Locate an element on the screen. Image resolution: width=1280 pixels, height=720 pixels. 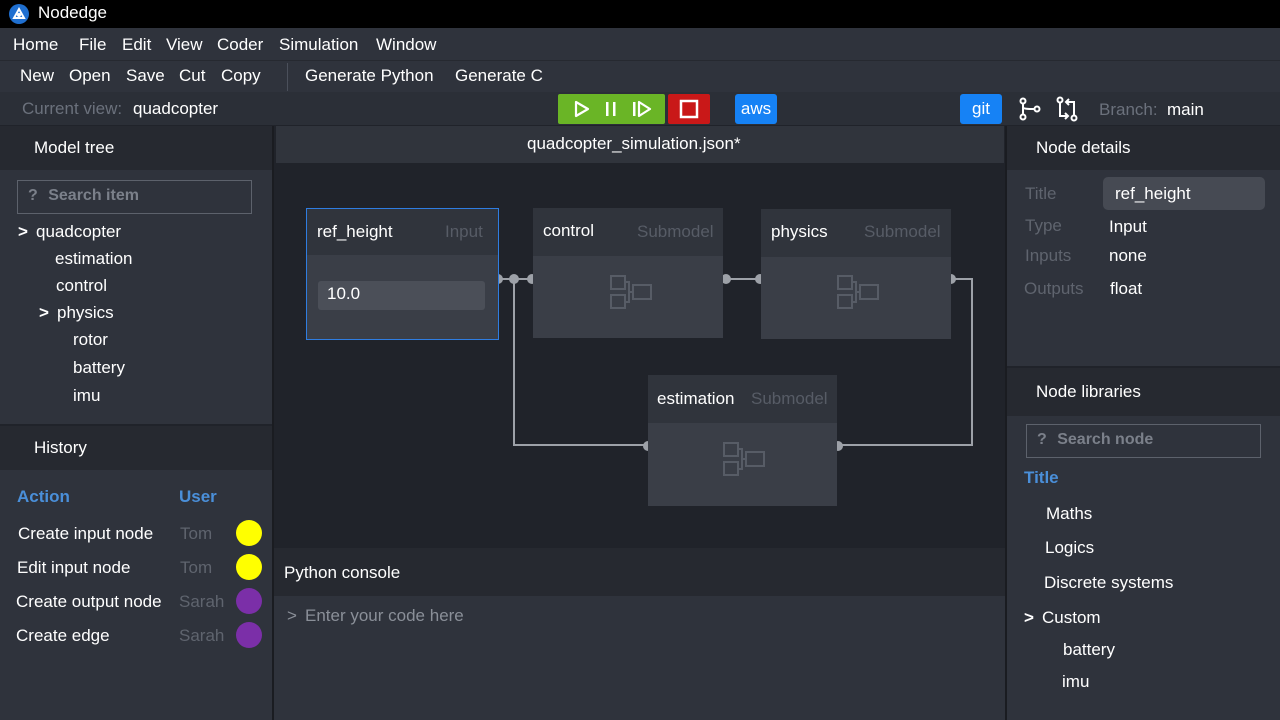
stop-icon is located at coordinates (689, 109).